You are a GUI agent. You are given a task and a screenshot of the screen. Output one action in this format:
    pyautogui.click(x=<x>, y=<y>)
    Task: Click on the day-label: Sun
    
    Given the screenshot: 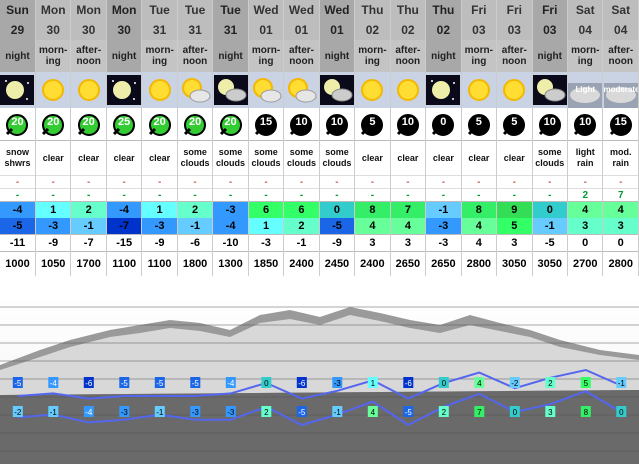 What is the action you would take?
    pyautogui.click(x=18, y=10)
    